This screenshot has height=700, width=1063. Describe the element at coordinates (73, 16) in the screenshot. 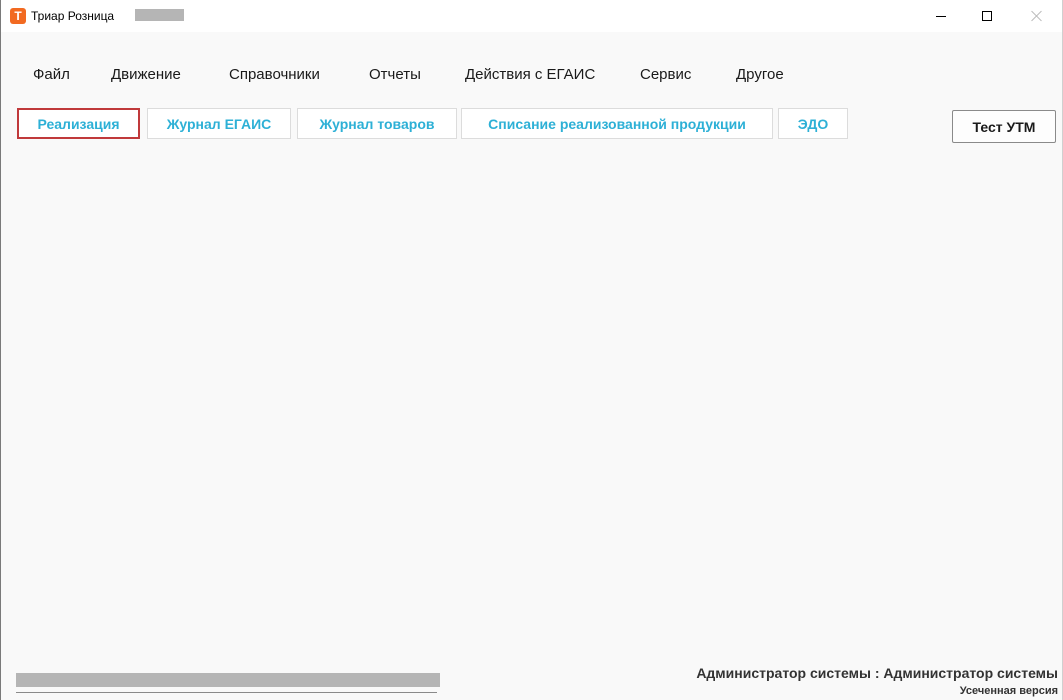

I see `window-title: Триар Розница` at that location.